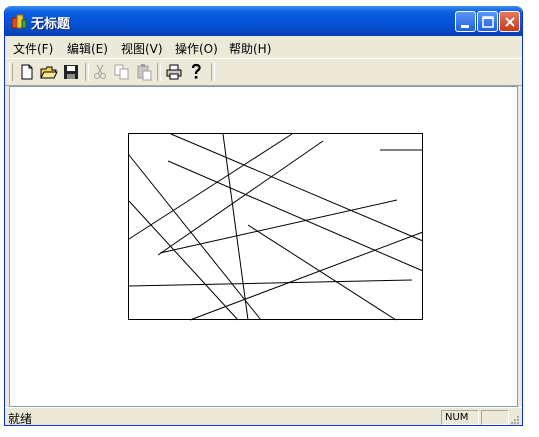 This screenshot has width=539, height=437. I want to click on close-button, so click(509, 21).